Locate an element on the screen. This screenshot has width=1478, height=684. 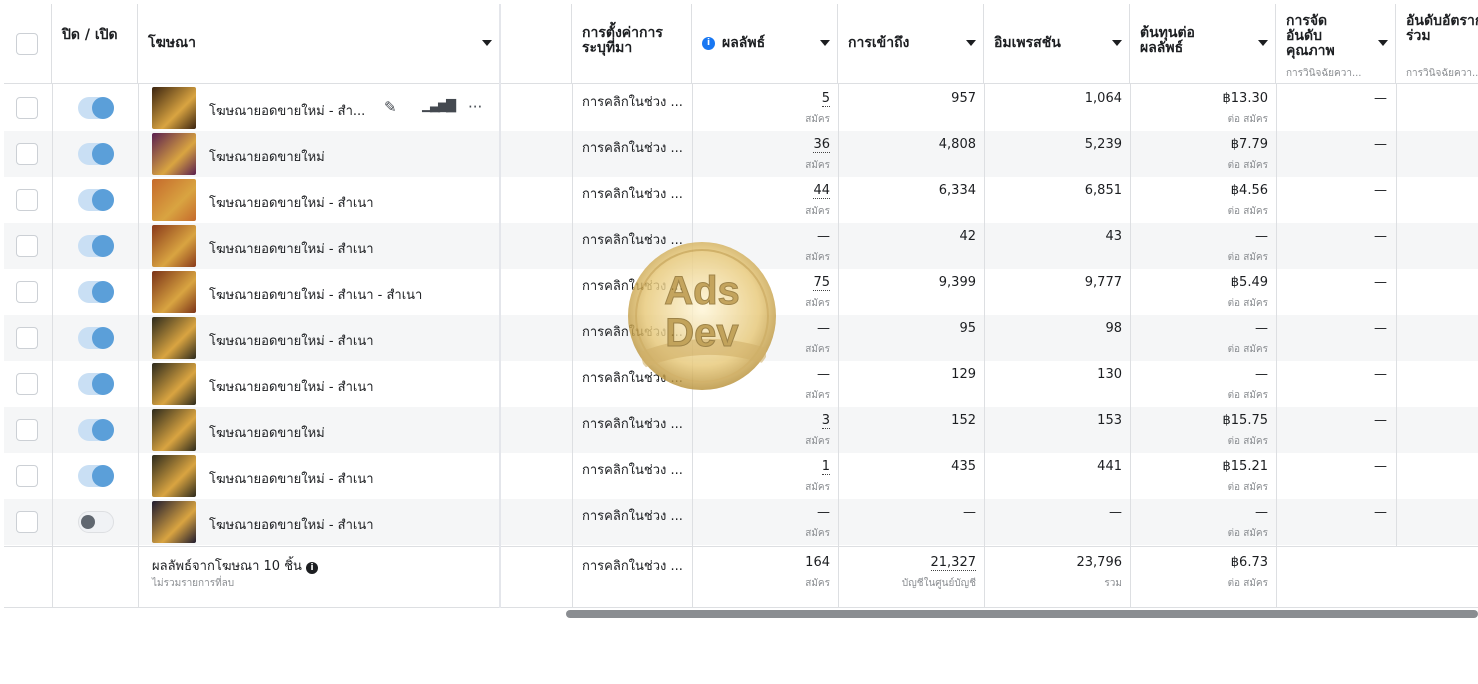
edit-pencil-icon: ✎ is located at coordinates (390, 107).